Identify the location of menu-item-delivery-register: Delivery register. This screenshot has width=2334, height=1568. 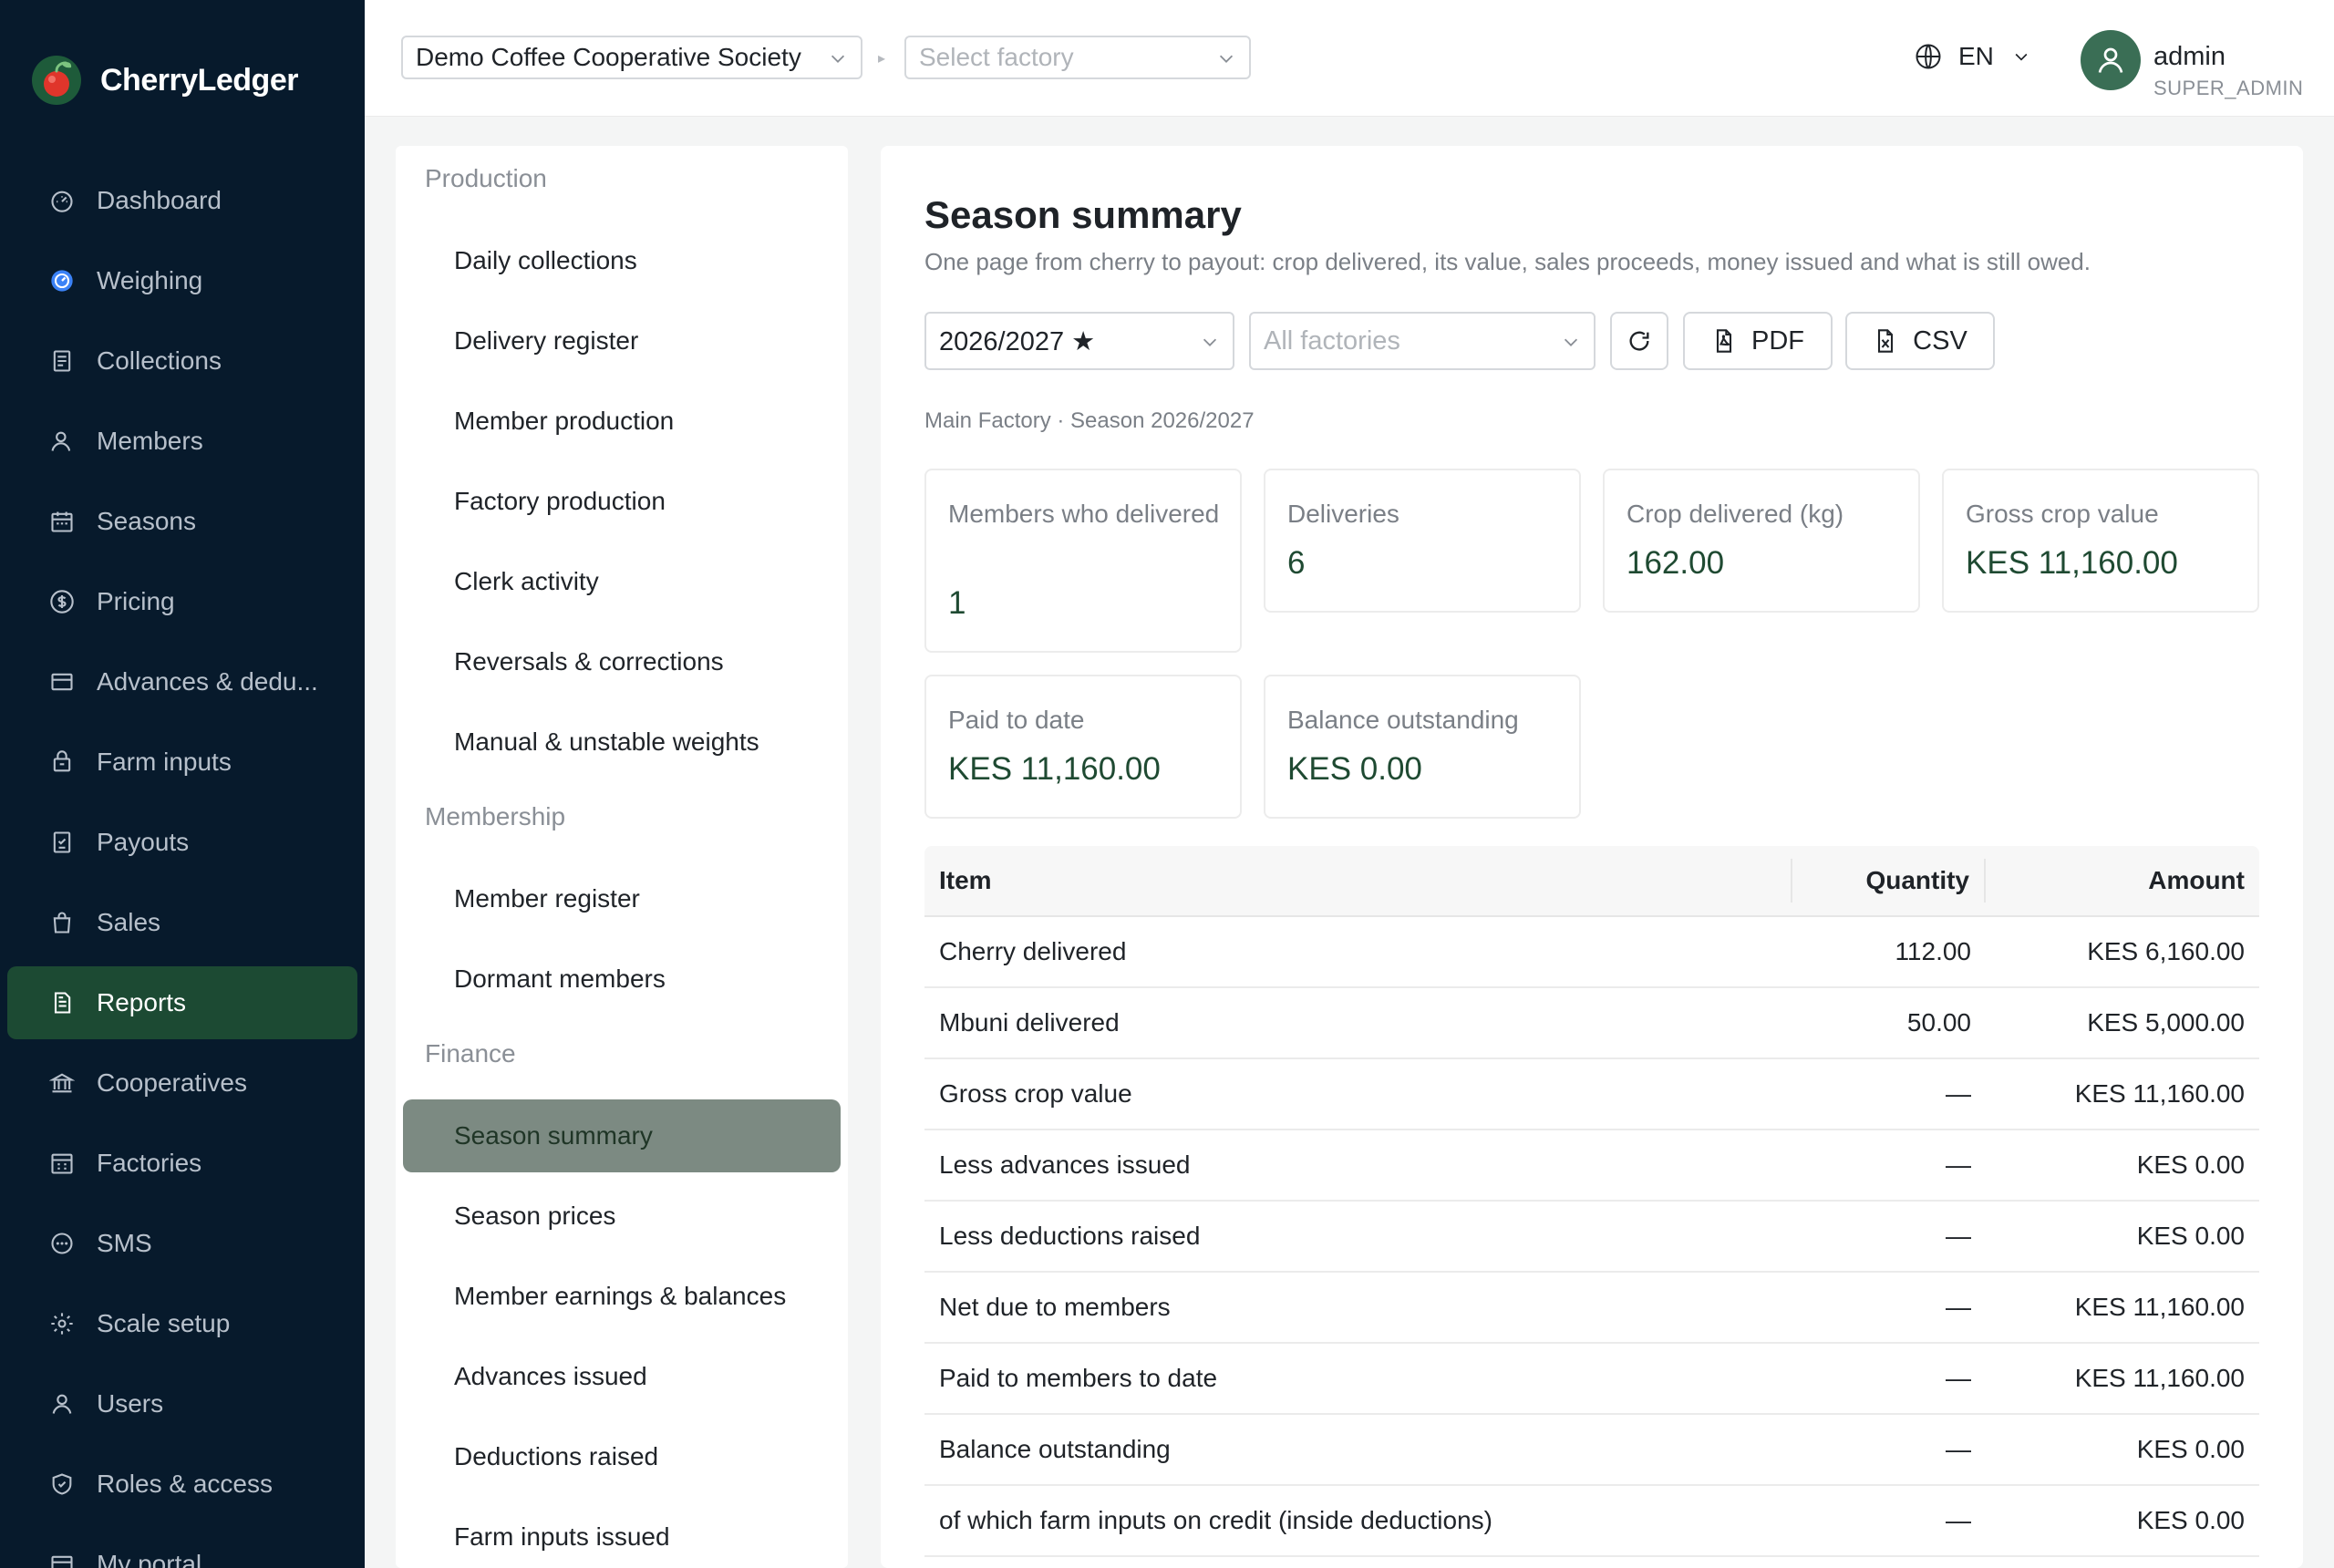
(622, 340).